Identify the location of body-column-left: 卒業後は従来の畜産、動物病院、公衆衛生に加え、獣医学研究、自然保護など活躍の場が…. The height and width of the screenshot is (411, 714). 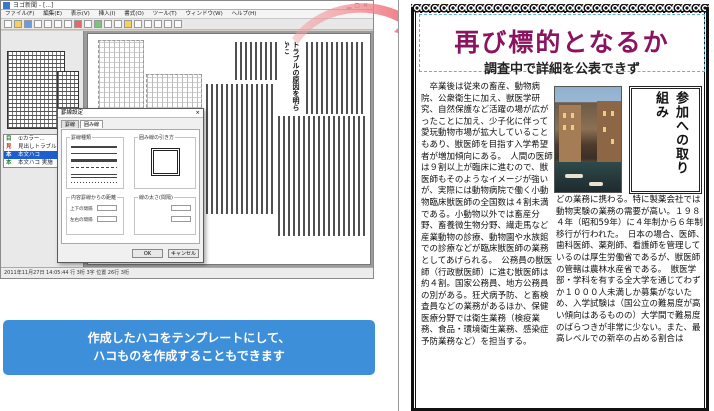
(487, 215).